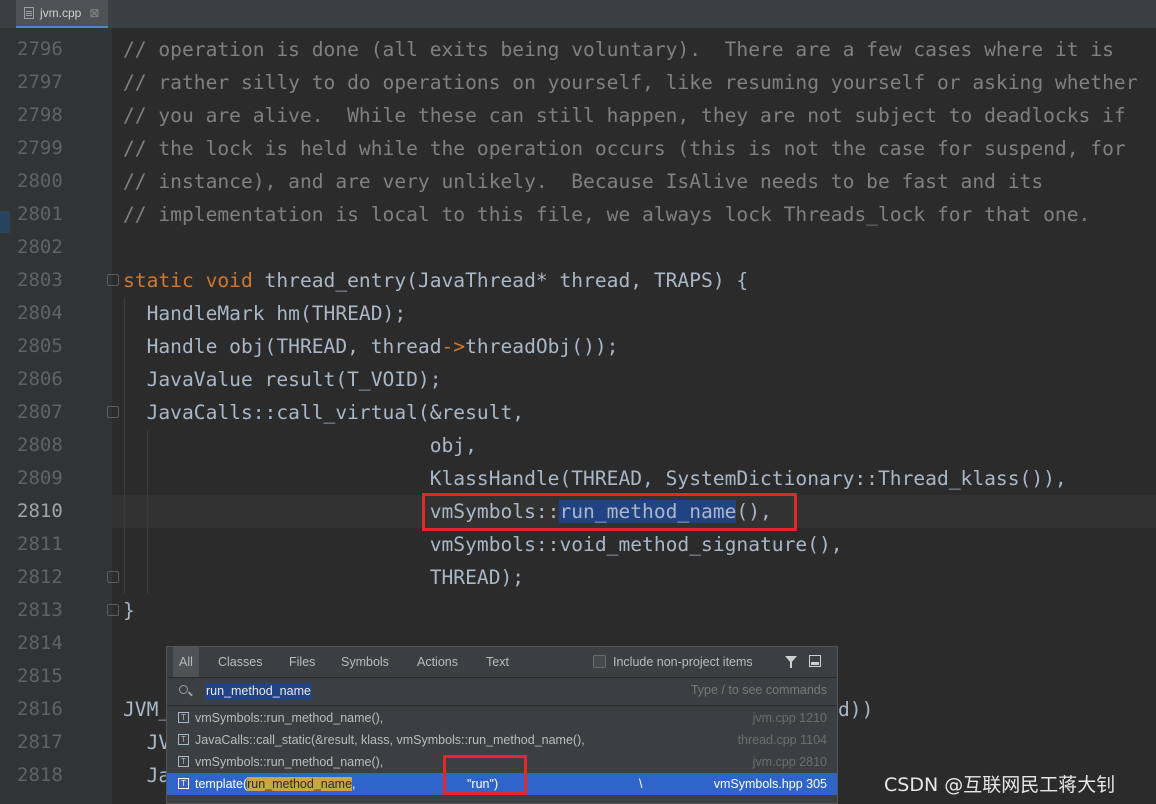 The height and width of the screenshot is (804, 1156). Describe the element at coordinates (300, 445) in the screenshot. I see `code-line-2808: obj,` at that location.